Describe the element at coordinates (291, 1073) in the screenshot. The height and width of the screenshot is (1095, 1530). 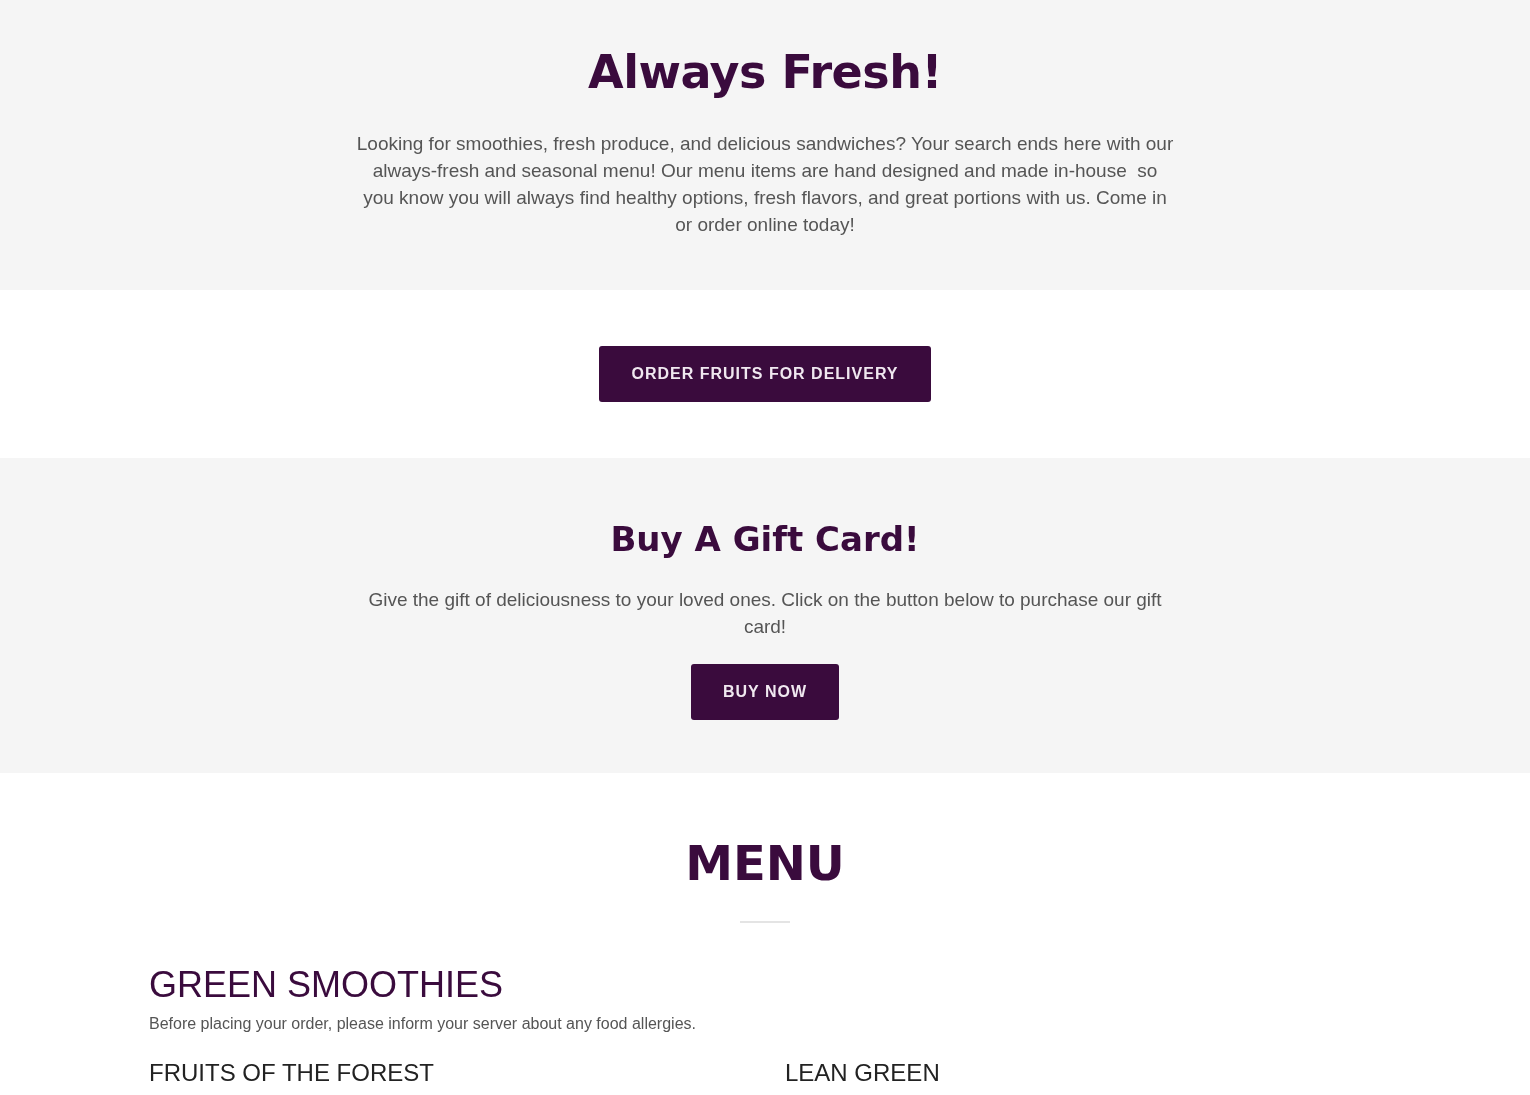
I see `menu-item-name: FRUITS OF THE FOREST` at that location.